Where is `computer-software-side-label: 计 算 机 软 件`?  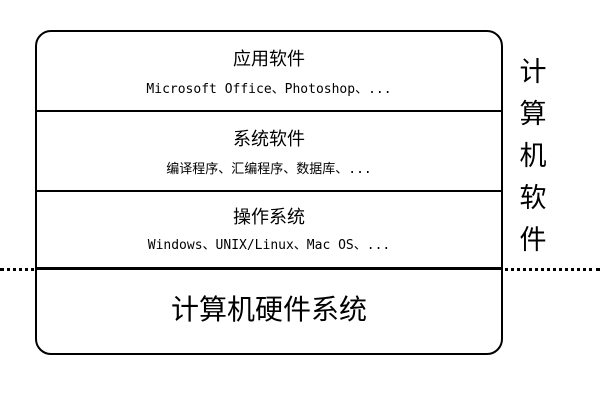 computer-software-side-label: 计 算 机 软 件 is located at coordinates (533, 157).